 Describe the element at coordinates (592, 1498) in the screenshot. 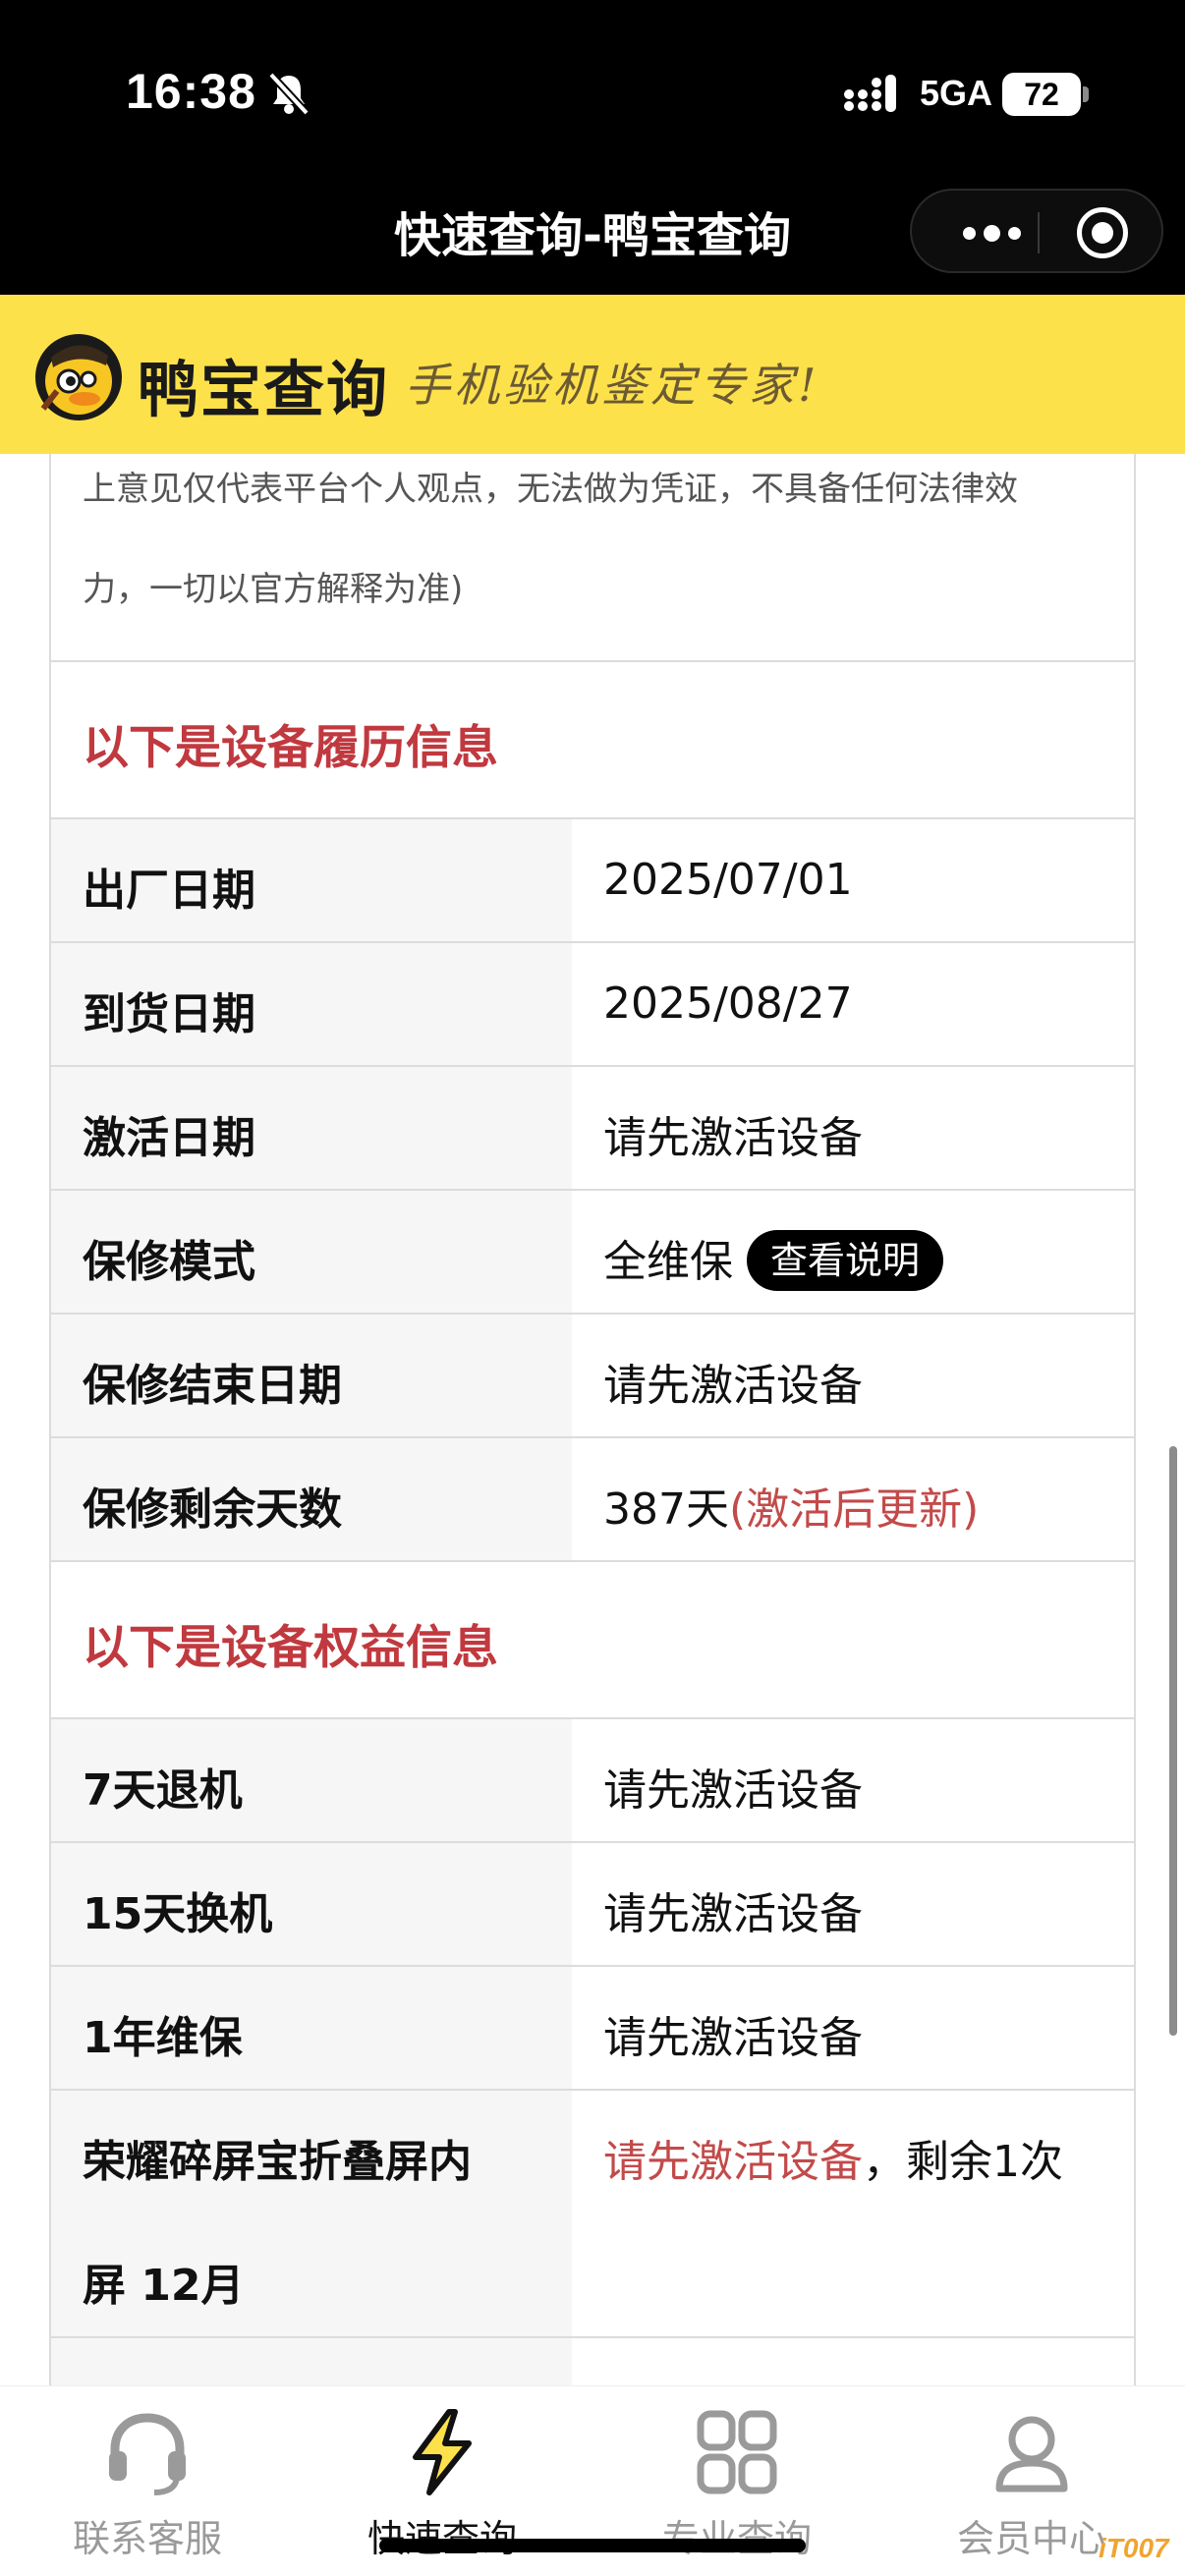

I see `table-row: 保修剩余天数 387天(激活后更新)` at that location.